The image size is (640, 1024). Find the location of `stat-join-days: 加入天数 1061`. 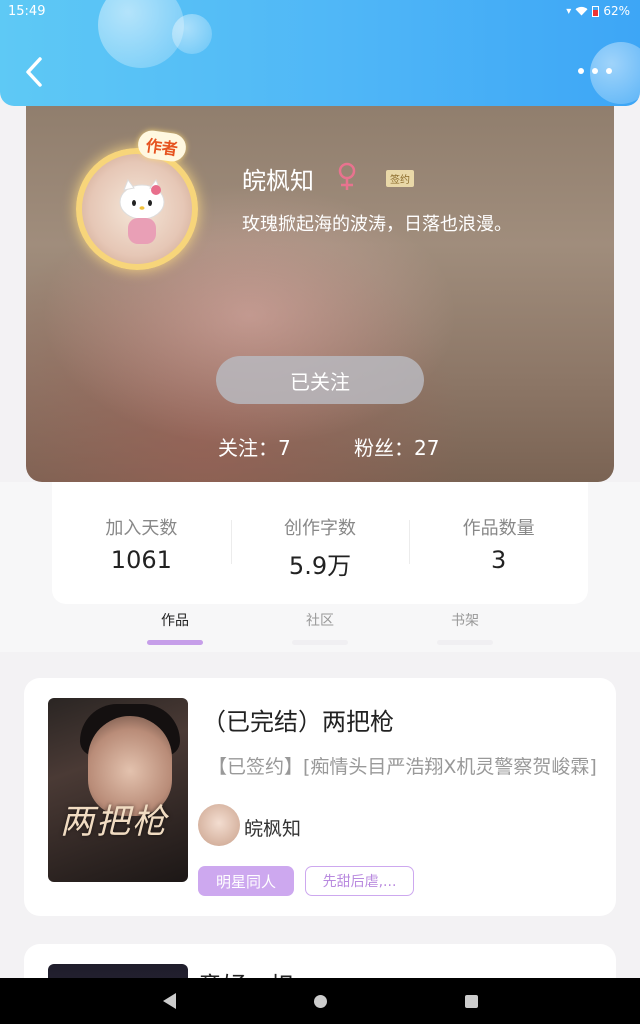

stat-join-days: 加入天数 1061 is located at coordinates (141, 543).